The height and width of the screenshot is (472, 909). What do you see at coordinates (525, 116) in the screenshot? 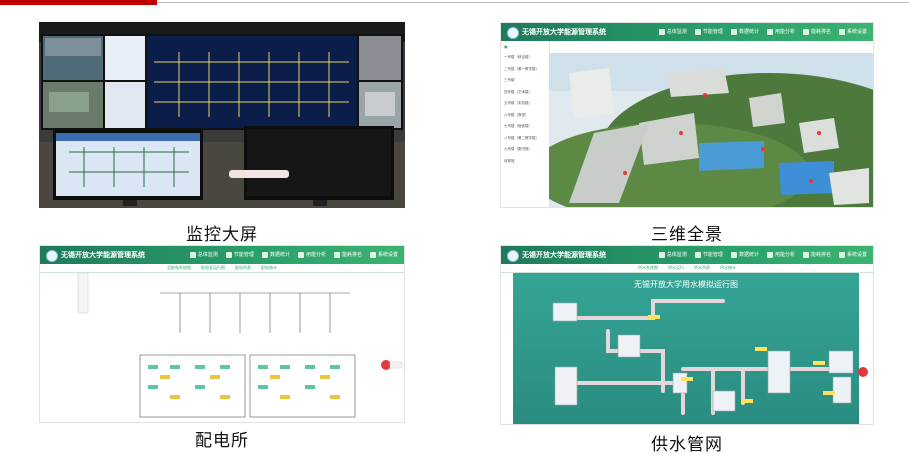
I see `sidebar-item: 六号楼（食堂）` at bounding box center [525, 116].